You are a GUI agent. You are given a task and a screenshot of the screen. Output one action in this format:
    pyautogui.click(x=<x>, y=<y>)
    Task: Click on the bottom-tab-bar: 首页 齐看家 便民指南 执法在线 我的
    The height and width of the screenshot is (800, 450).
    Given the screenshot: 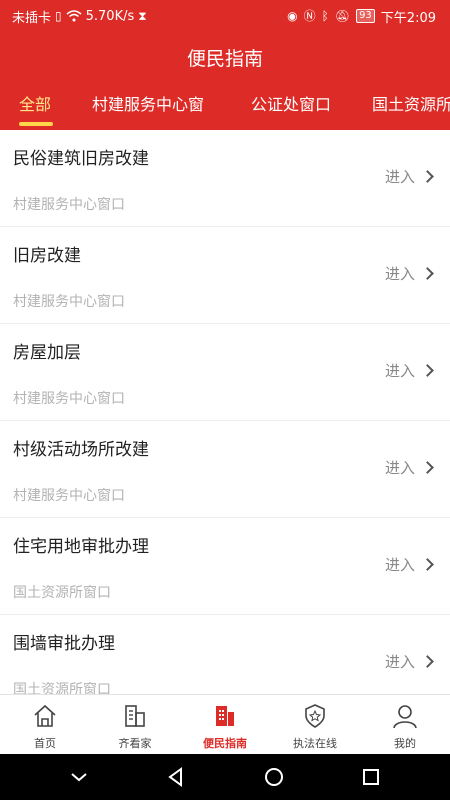 What is the action you would take?
    pyautogui.click(x=225, y=724)
    